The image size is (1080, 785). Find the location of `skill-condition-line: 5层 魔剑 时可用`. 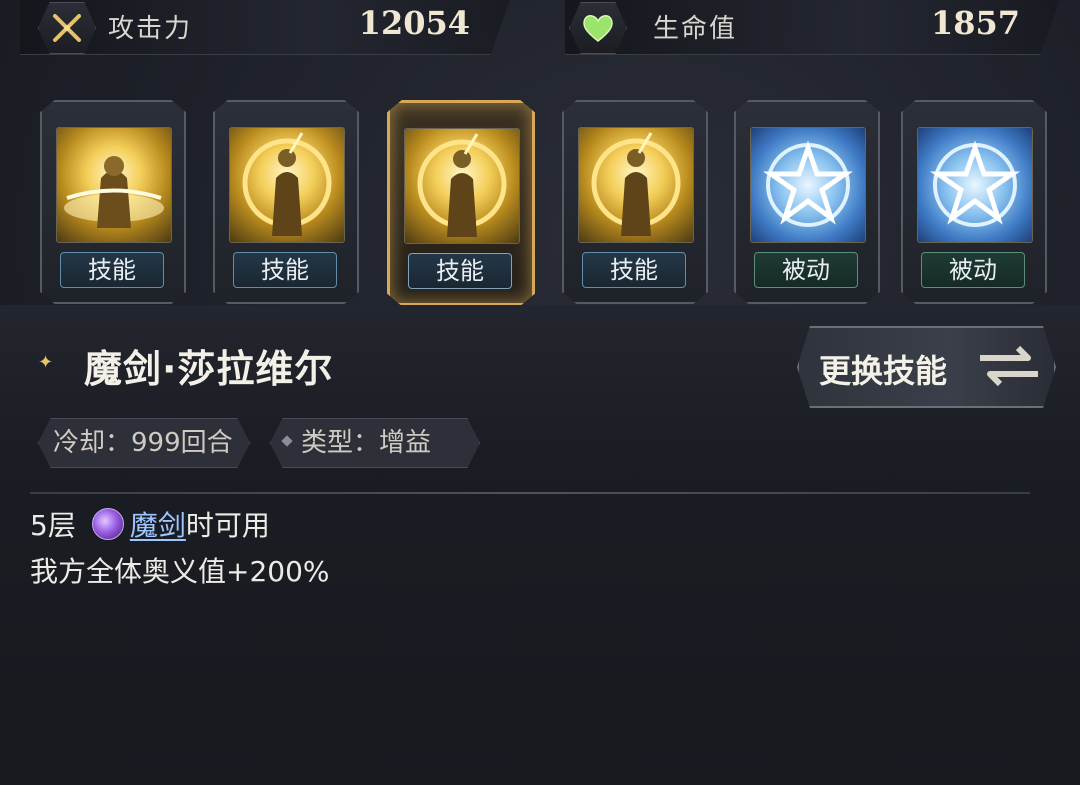

skill-condition-line: 5层 魔剑 时可用 is located at coordinates (150, 524).